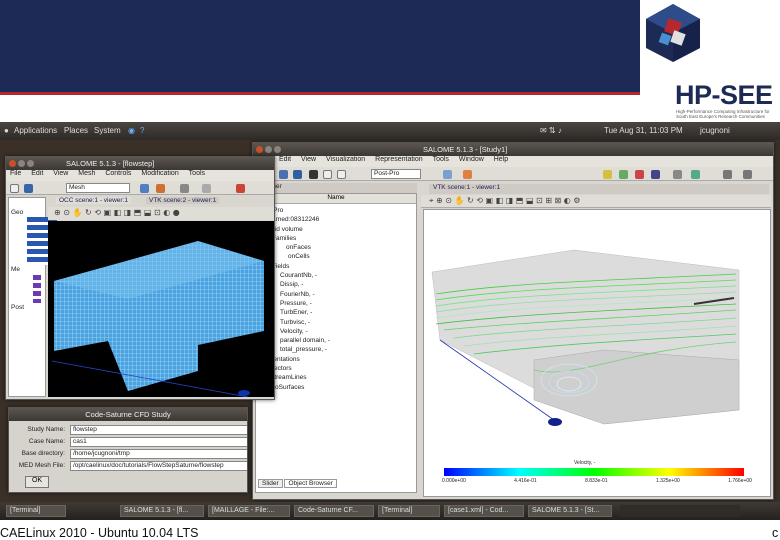  What do you see at coordinates (32, 297) in the screenshot?
I see `mesh-object-tree: Geo Me Post` at bounding box center [32, 297].